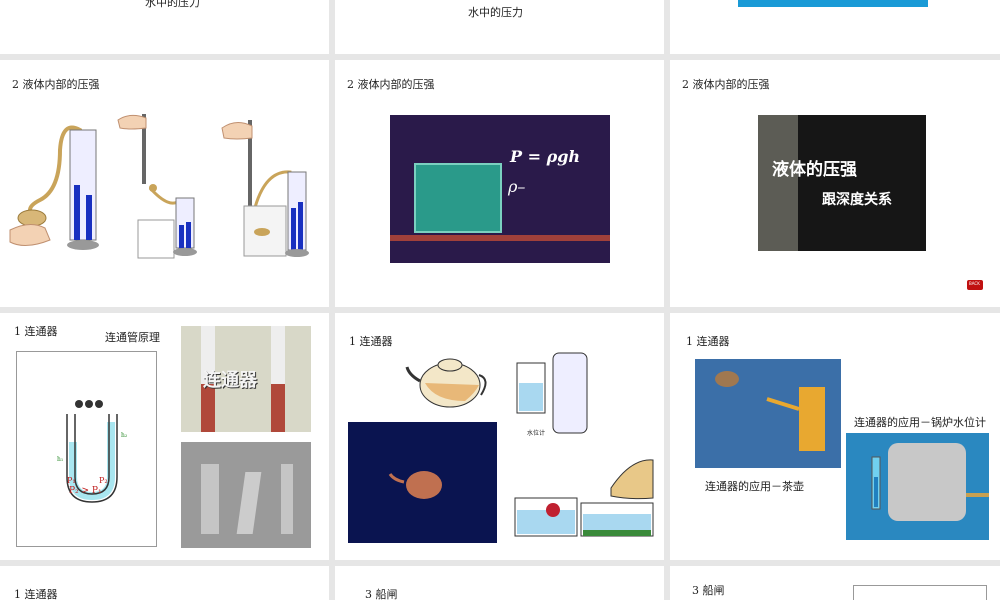  I want to click on boiler-caption: 连通器的应用－锅炉水位计, so click(920, 422).